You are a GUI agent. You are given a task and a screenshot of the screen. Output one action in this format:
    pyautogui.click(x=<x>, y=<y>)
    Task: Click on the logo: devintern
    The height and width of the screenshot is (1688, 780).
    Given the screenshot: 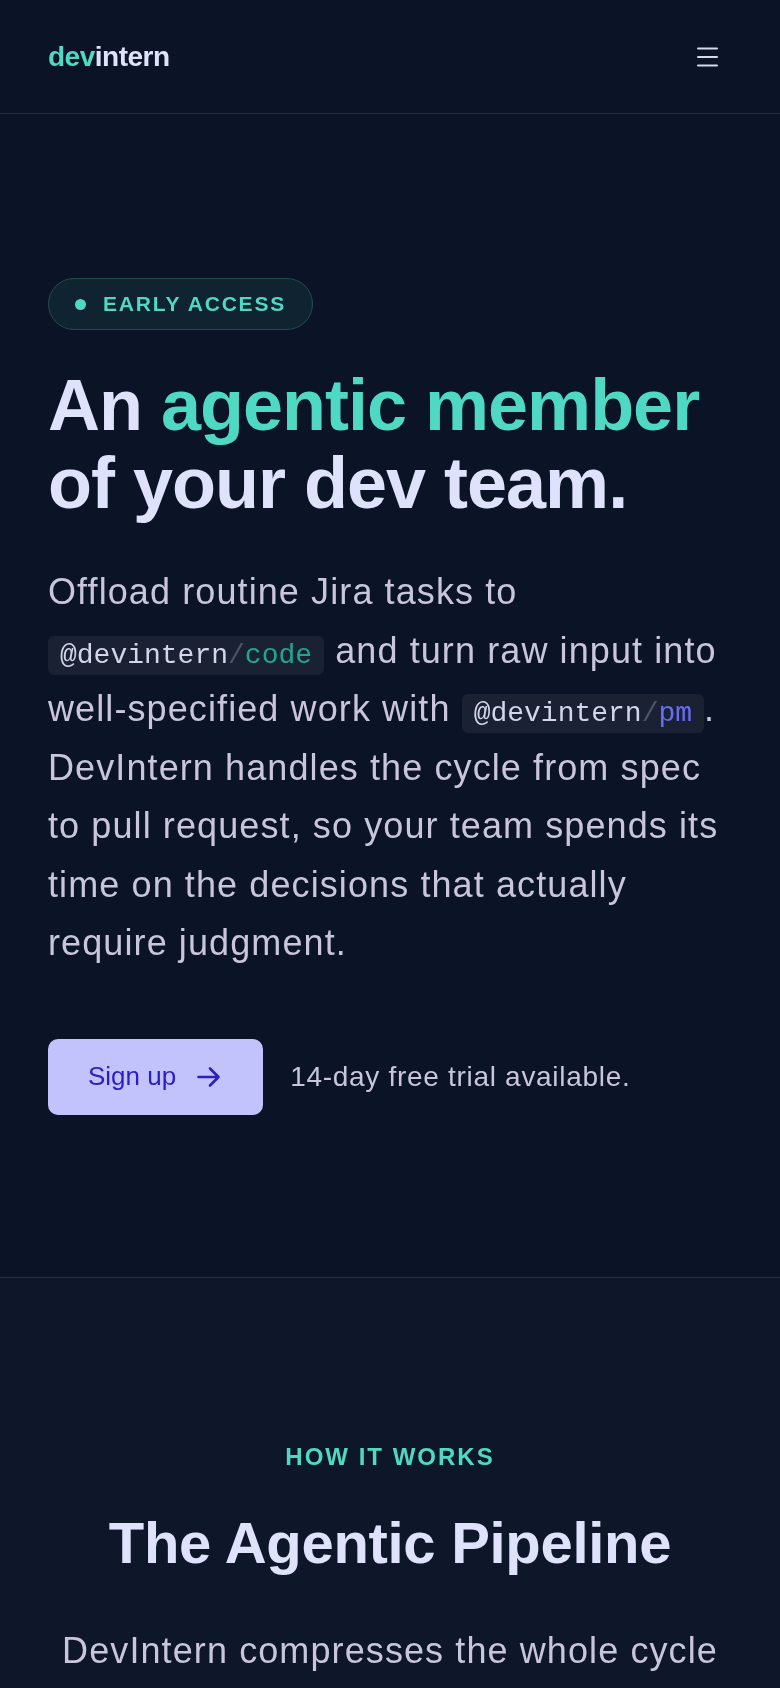 What is the action you would take?
    pyautogui.click(x=109, y=56)
    